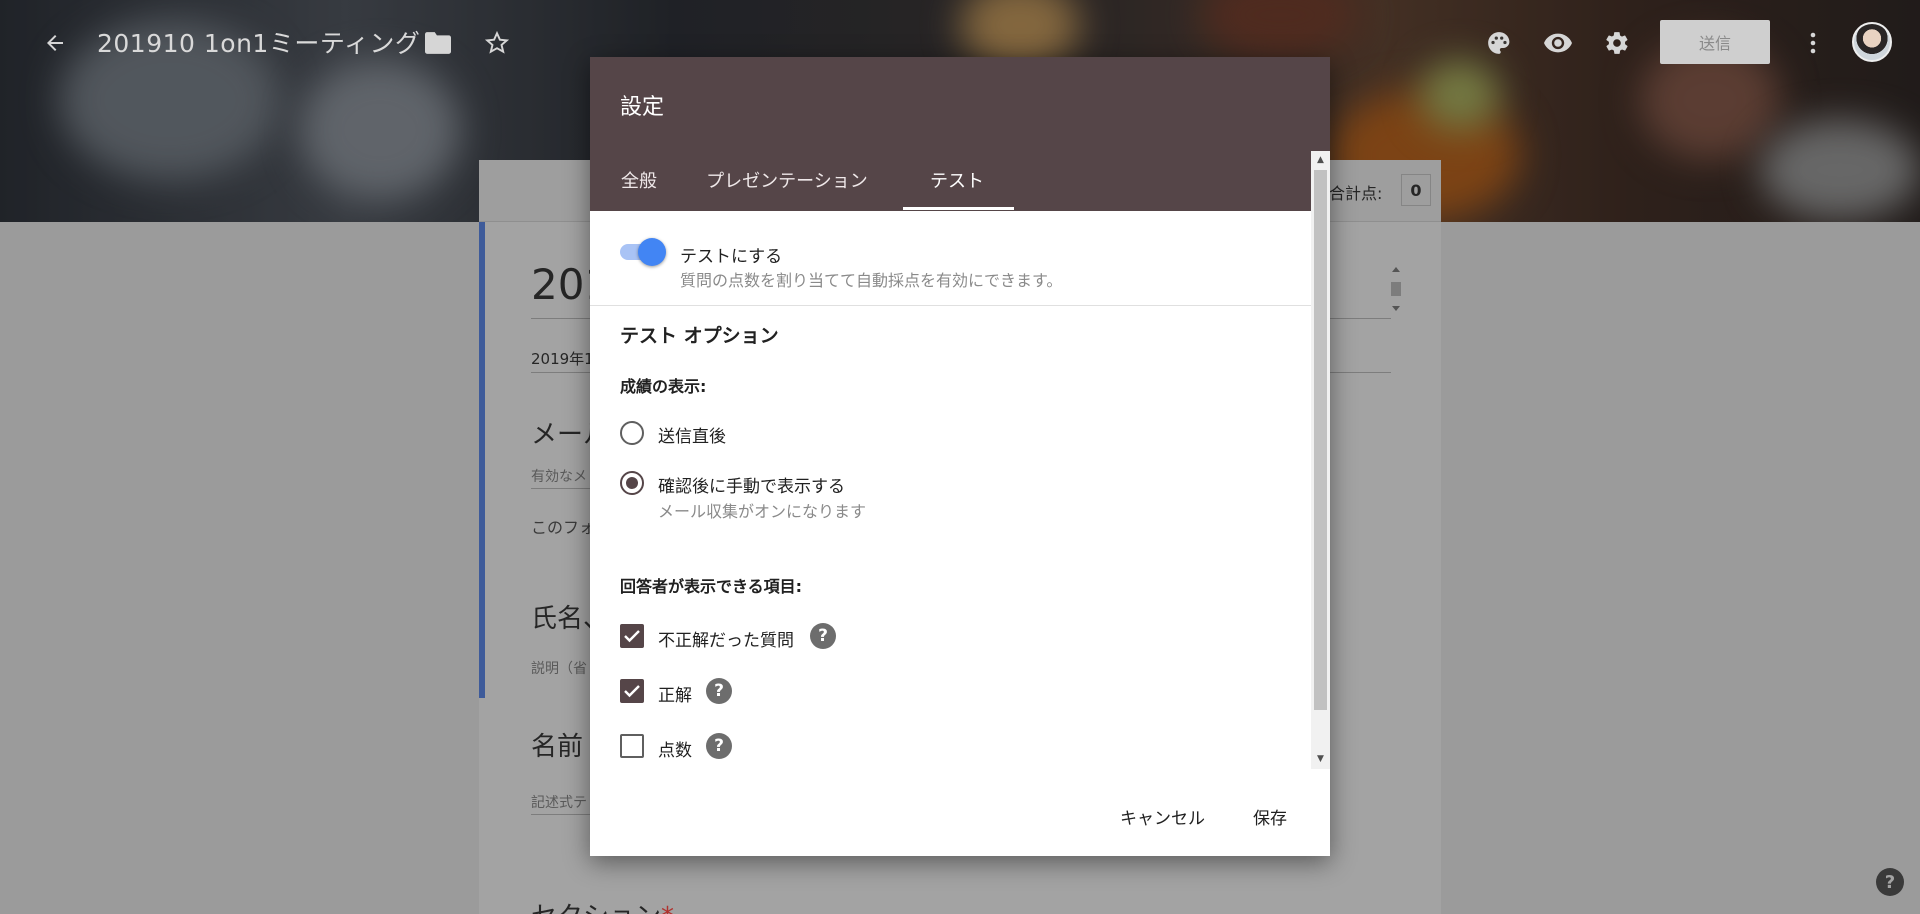 The image size is (1920, 914). Describe the element at coordinates (652, 252) in the screenshot. I see `make-quiz-toggle-knob` at that location.